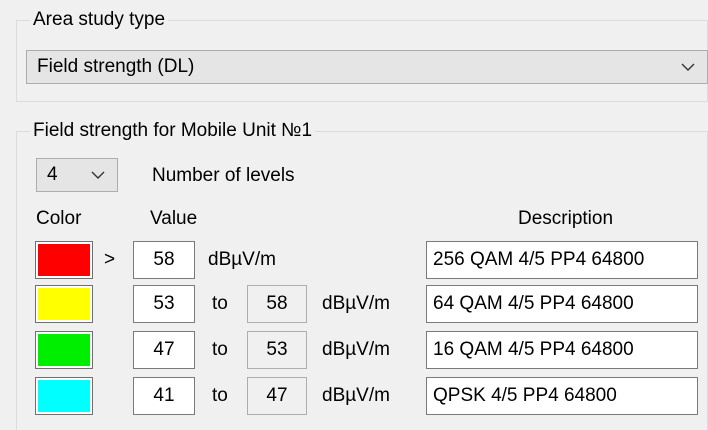 The height and width of the screenshot is (430, 708). I want to click on number-of-levels-select: 4, so click(77, 175).